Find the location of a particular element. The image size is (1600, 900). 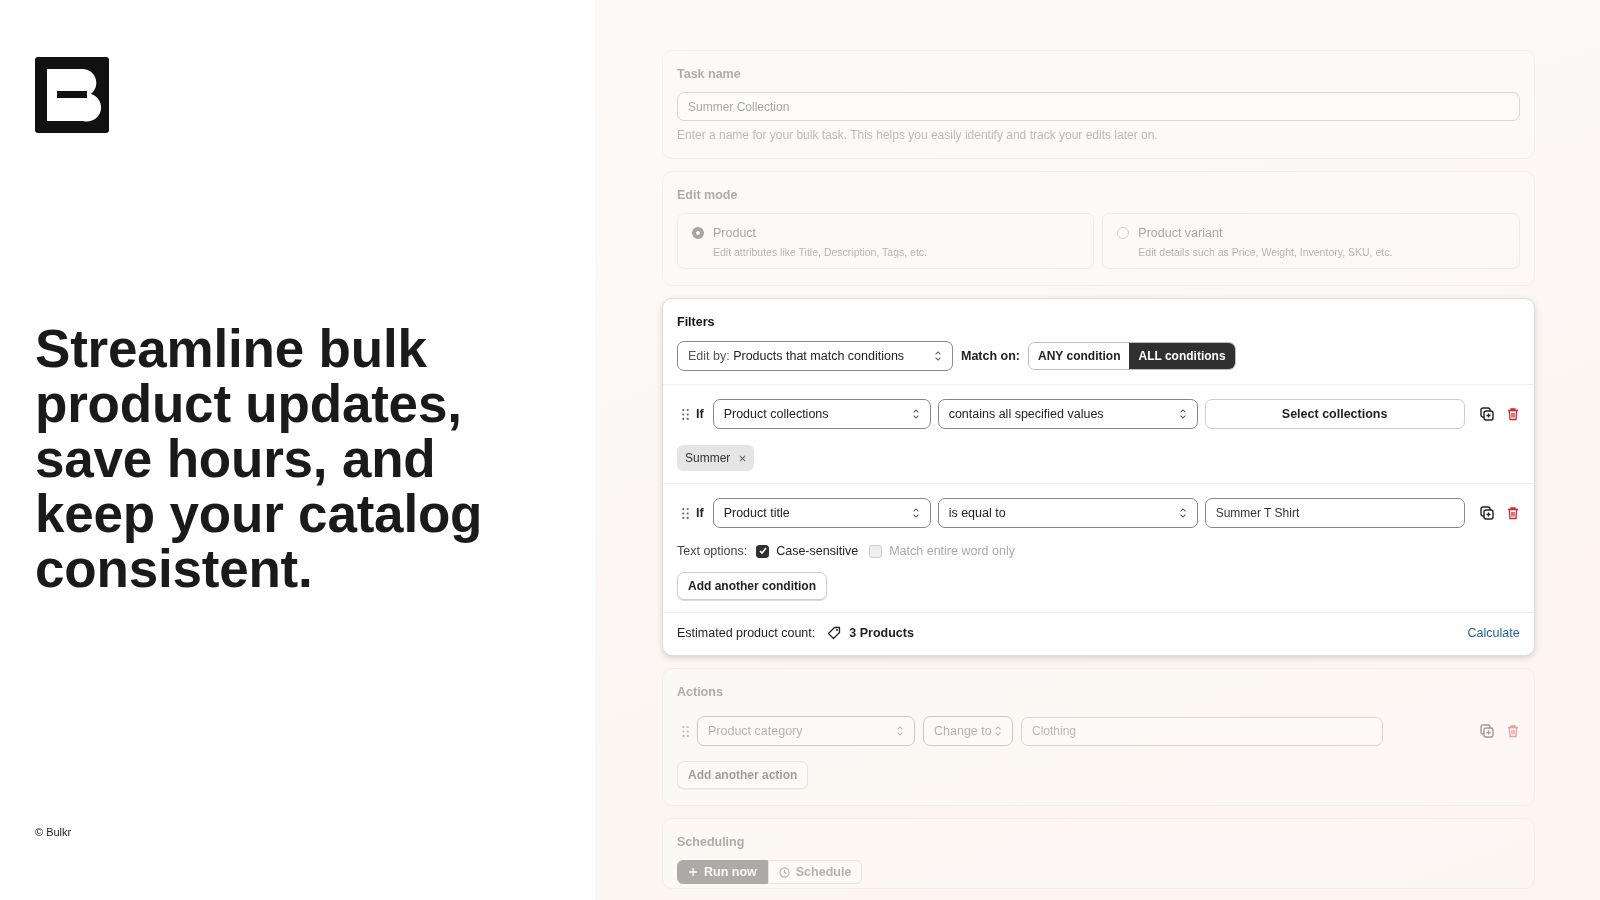

operator-dropdown: is equal to is located at coordinates (1067, 513).